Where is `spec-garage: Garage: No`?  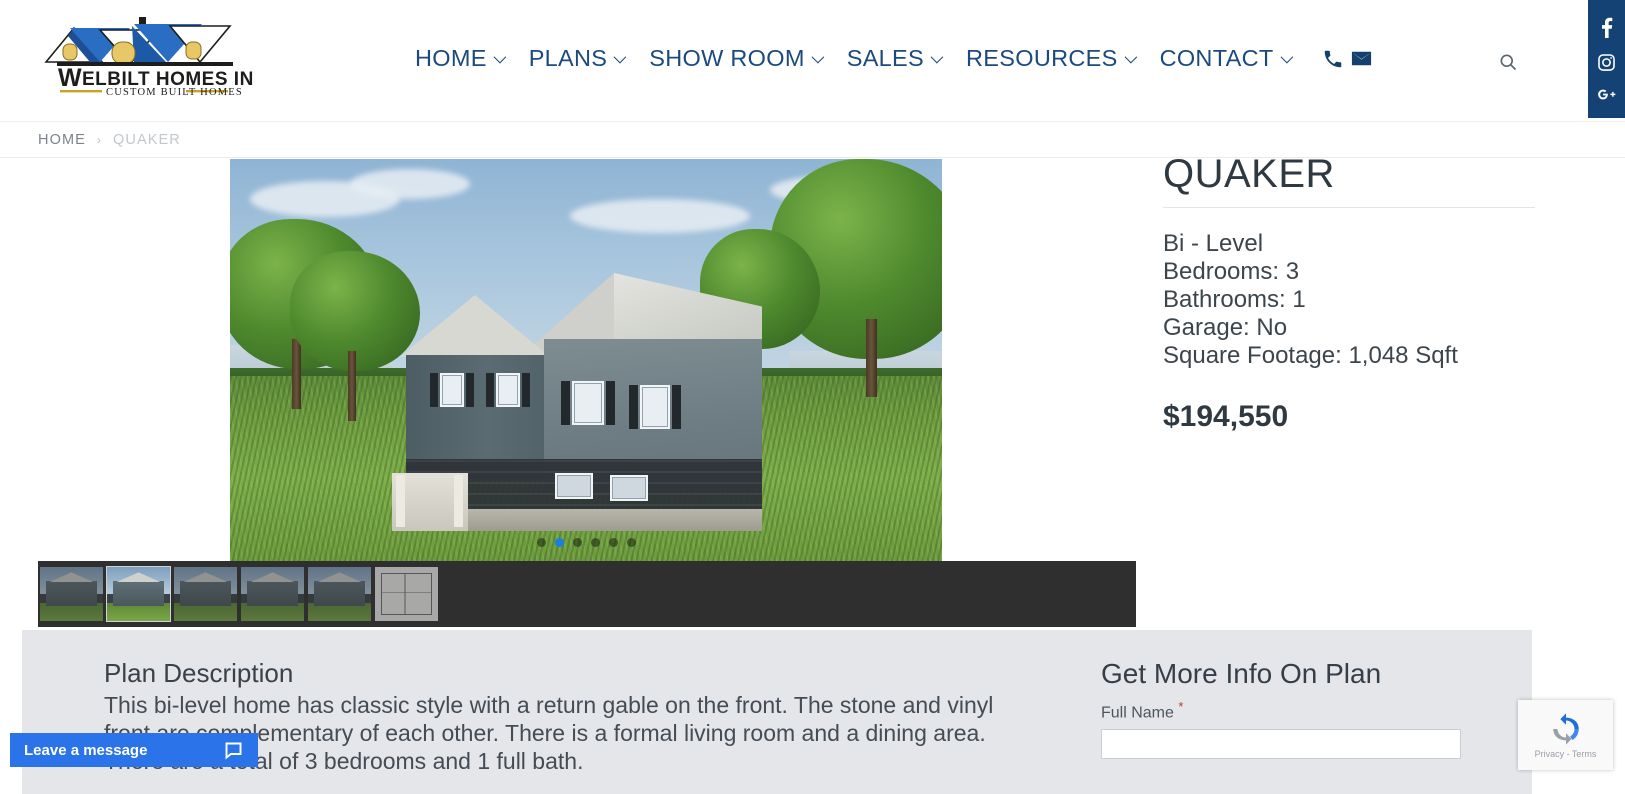
spec-garage: Garage: No is located at coordinates (1225, 327).